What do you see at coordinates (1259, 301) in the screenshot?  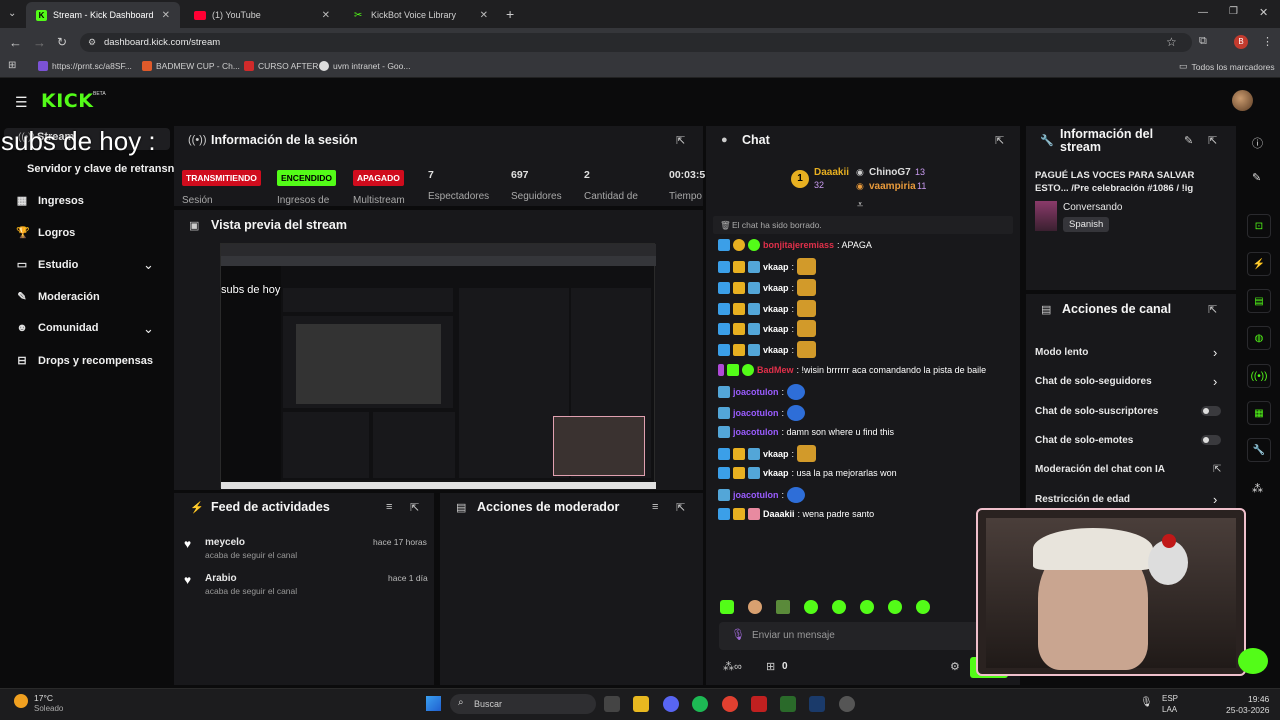 I see `rail-button: ▤` at bounding box center [1259, 301].